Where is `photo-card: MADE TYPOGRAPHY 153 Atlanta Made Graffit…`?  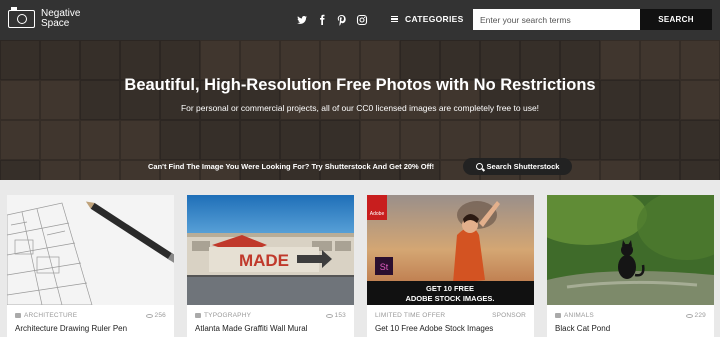 photo-card: MADE TYPOGRAPHY 153 Atlanta Made Graffit… is located at coordinates (270, 266).